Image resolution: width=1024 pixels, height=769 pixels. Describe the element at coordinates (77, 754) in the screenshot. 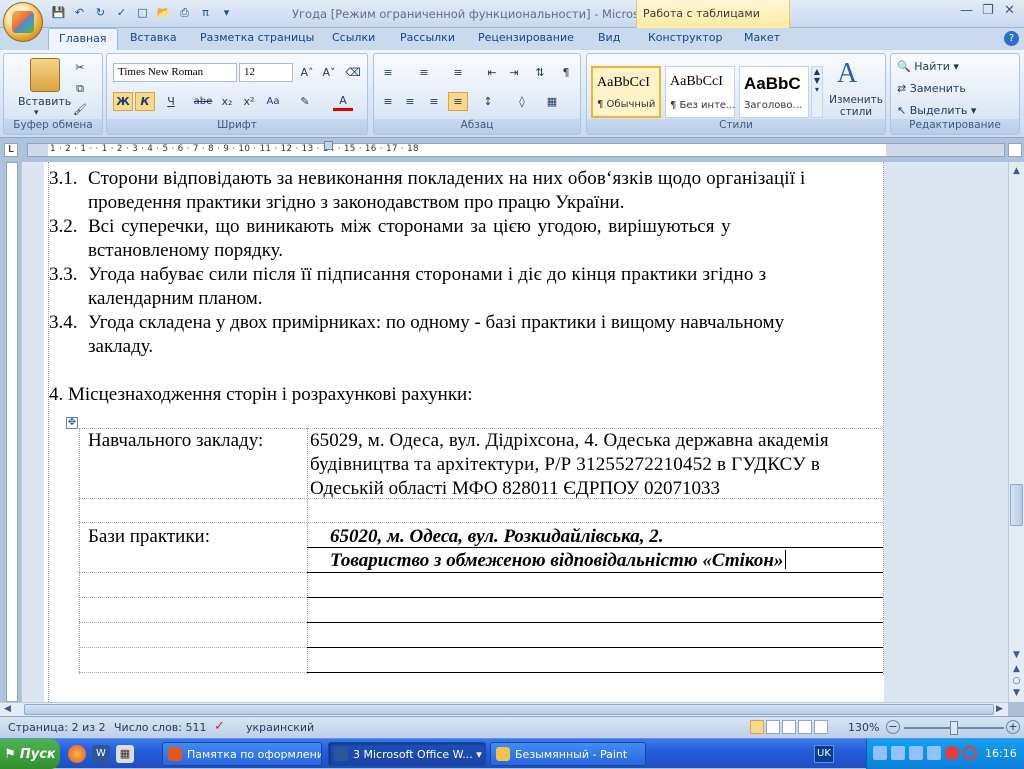

I see `firefox-icon` at that location.